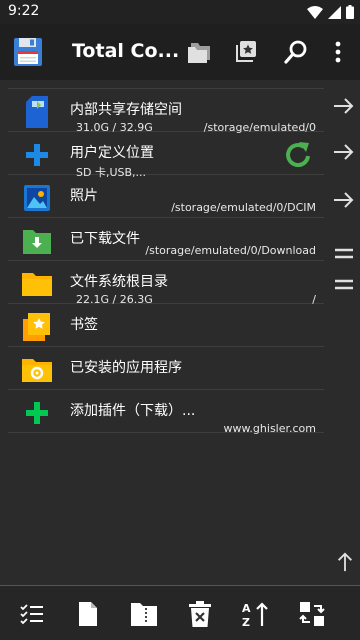 The image size is (360, 640). Describe the element at coordinates (296, 52) in the screenshot. I see `search-icon` at that location.